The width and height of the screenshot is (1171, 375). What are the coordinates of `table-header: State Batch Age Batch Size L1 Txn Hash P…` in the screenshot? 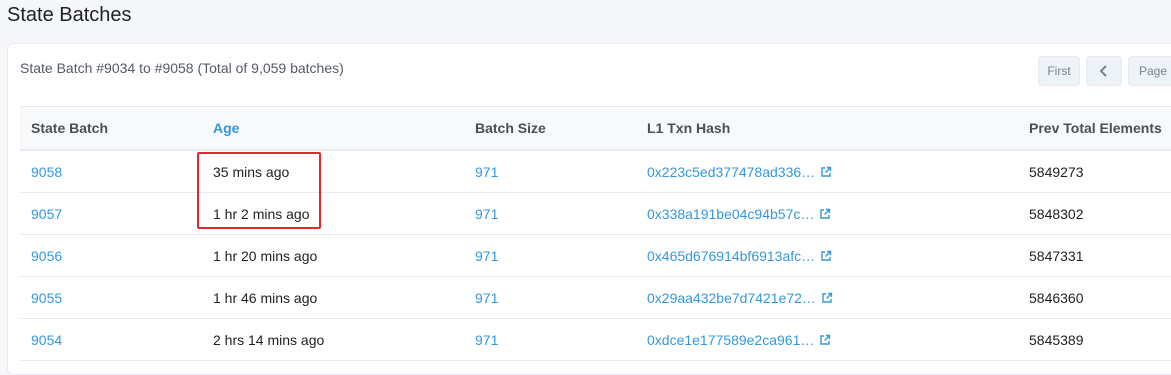 It's located at (595, 129).